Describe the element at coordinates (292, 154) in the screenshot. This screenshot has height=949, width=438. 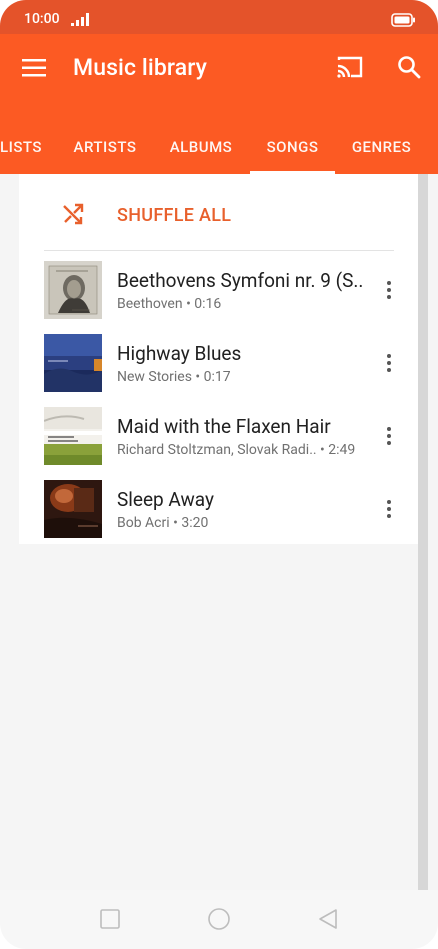
I see `tab-songs: SONGS` at that location.